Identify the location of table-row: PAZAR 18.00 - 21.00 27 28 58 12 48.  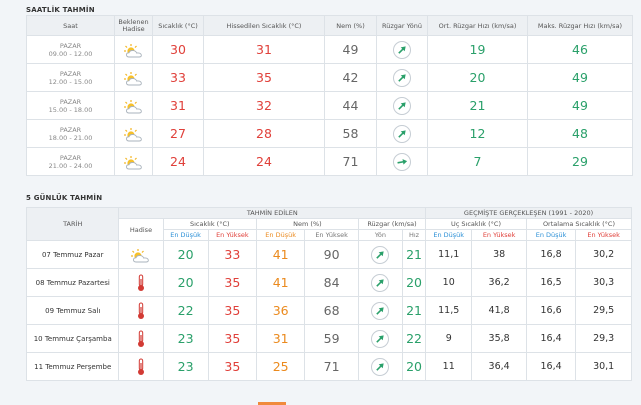
(329, 133).